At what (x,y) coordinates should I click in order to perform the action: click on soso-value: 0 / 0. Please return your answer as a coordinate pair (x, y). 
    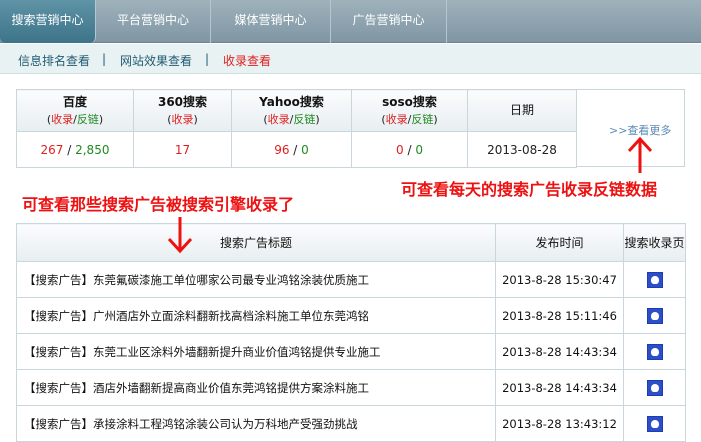
    Looking at the image, I should click on (409, 149).